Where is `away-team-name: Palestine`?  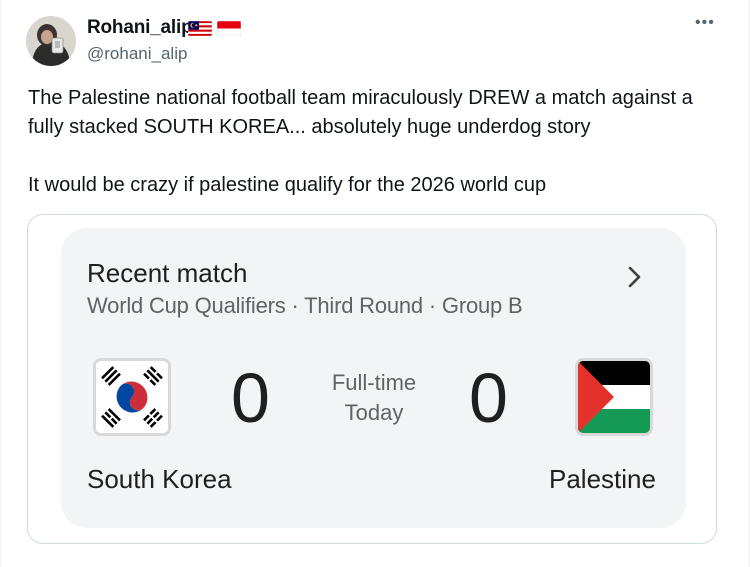 away-team-name: Palestine is located at coordinates (602, 479).